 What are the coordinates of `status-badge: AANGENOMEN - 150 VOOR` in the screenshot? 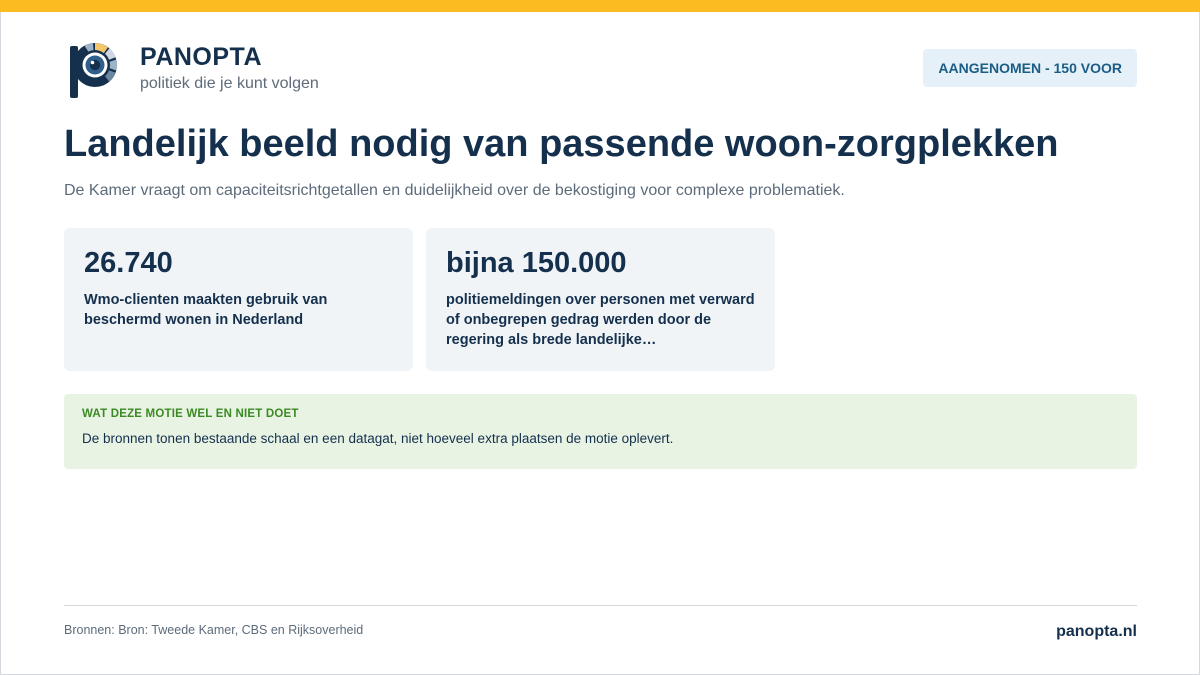 It's located at (1030, 68).